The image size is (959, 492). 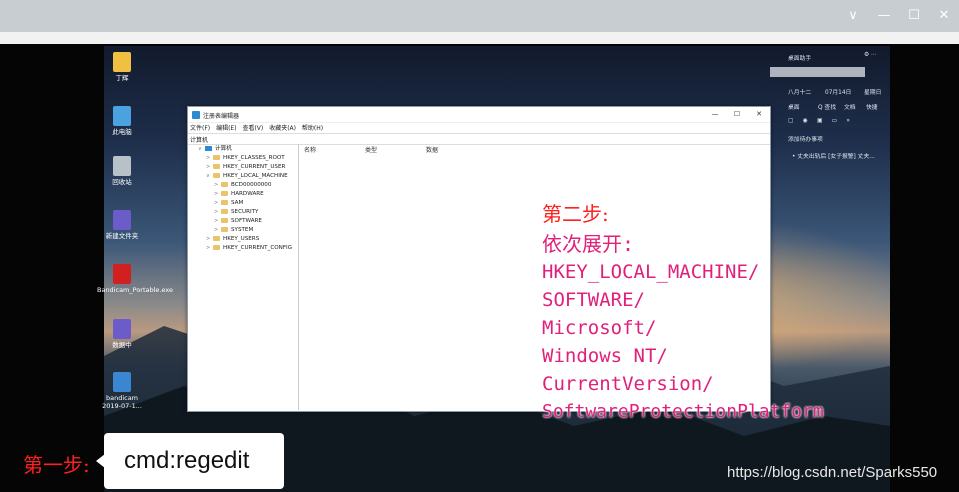 What do you see at coordinates (122, 334) in the screenshot?
I see `desktop-icon: 数据中` at bounding box center [122, 334].